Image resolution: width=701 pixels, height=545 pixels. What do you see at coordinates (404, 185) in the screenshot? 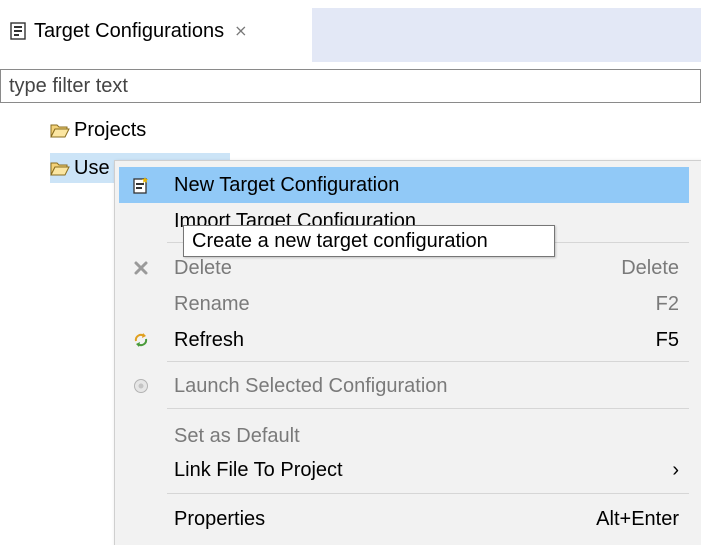
I see `menu-item-new-target-configuration: New Target Configuration` at bounding box center [404, 185].